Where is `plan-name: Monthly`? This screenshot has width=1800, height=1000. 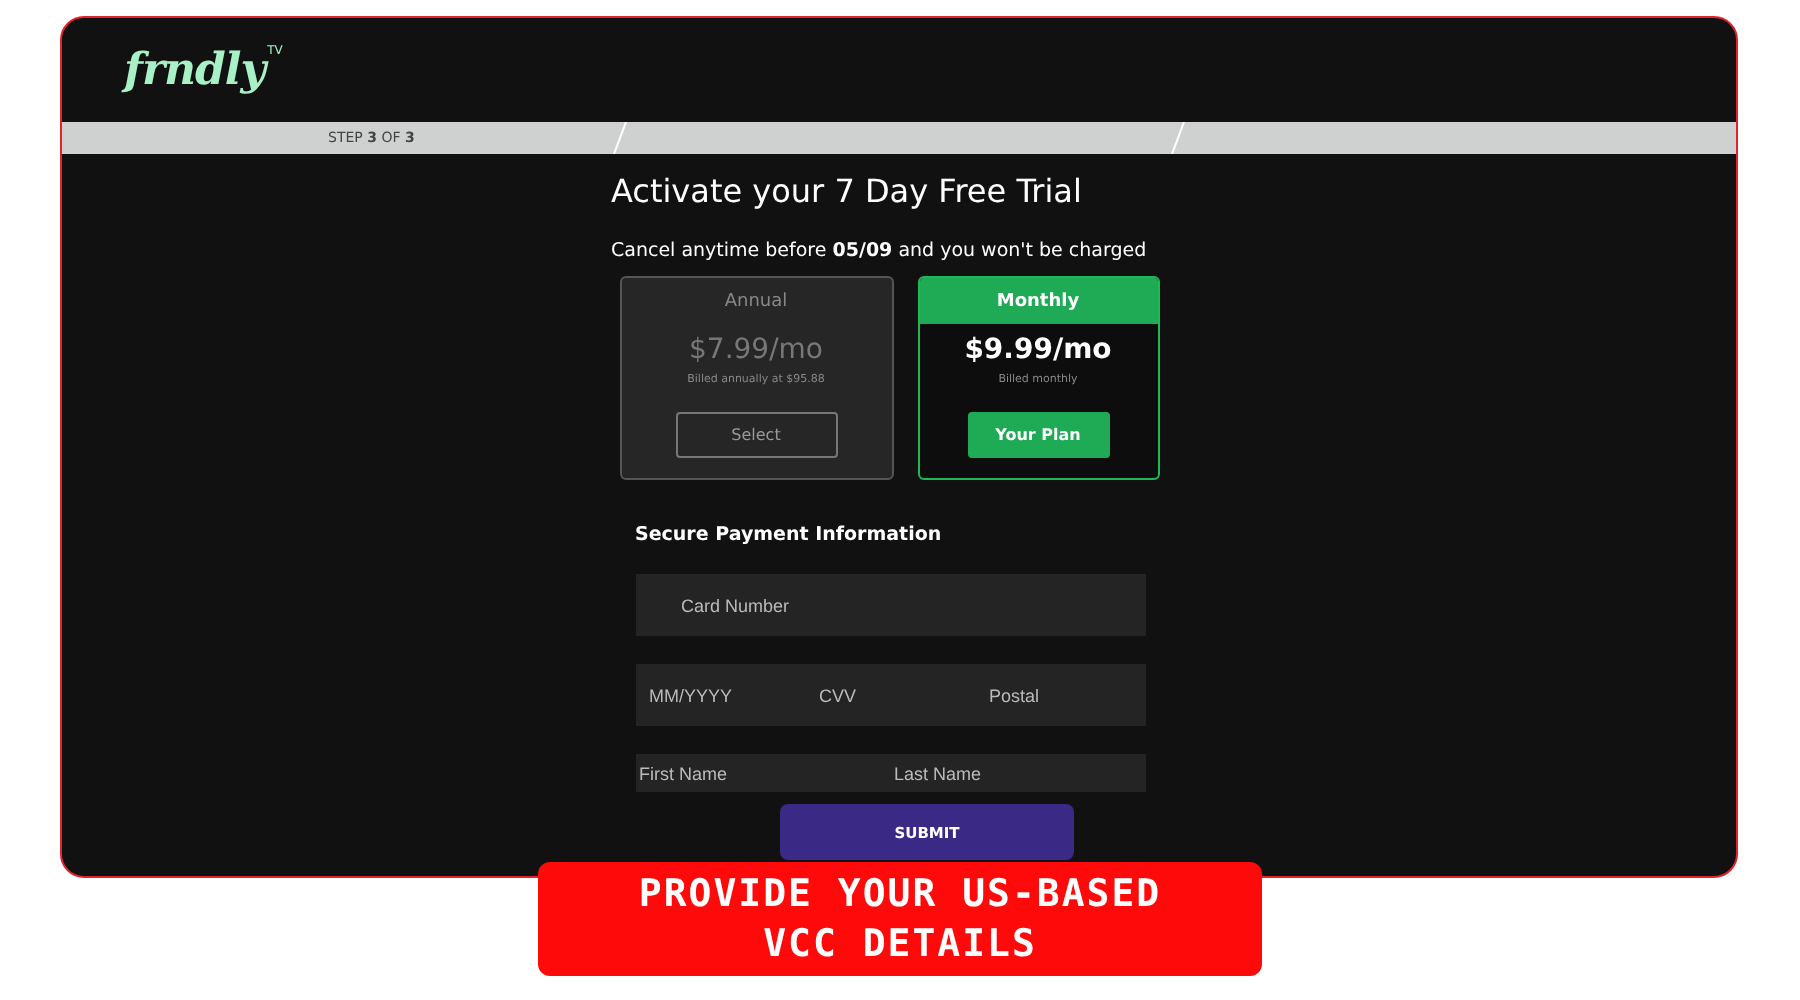 plan-name: Monthly is located at coordinates (1038, 301).